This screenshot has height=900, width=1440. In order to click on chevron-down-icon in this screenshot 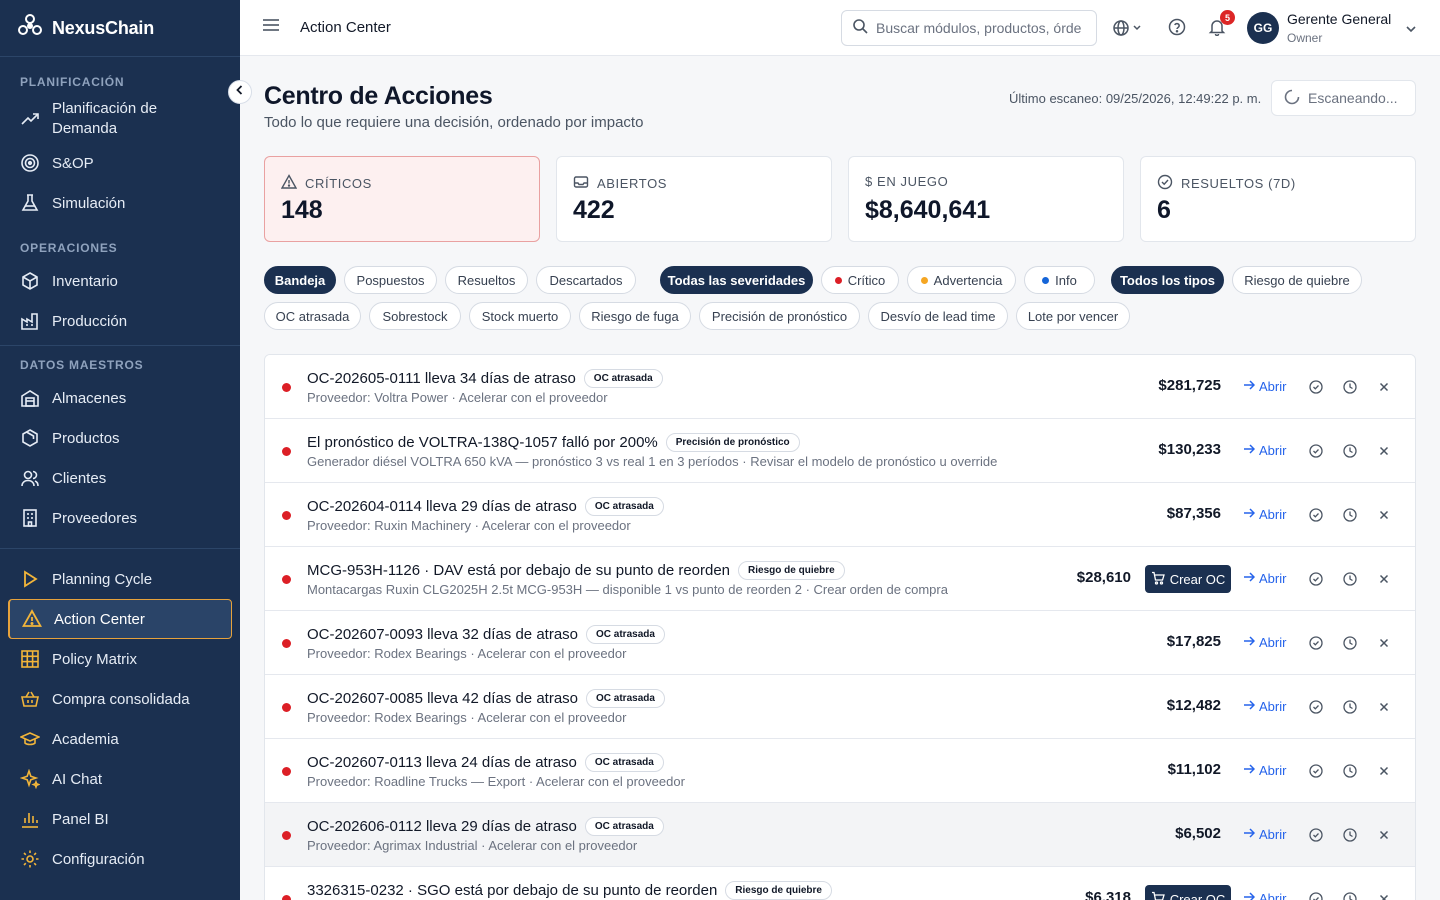, I will do `click(1411, 31)`.